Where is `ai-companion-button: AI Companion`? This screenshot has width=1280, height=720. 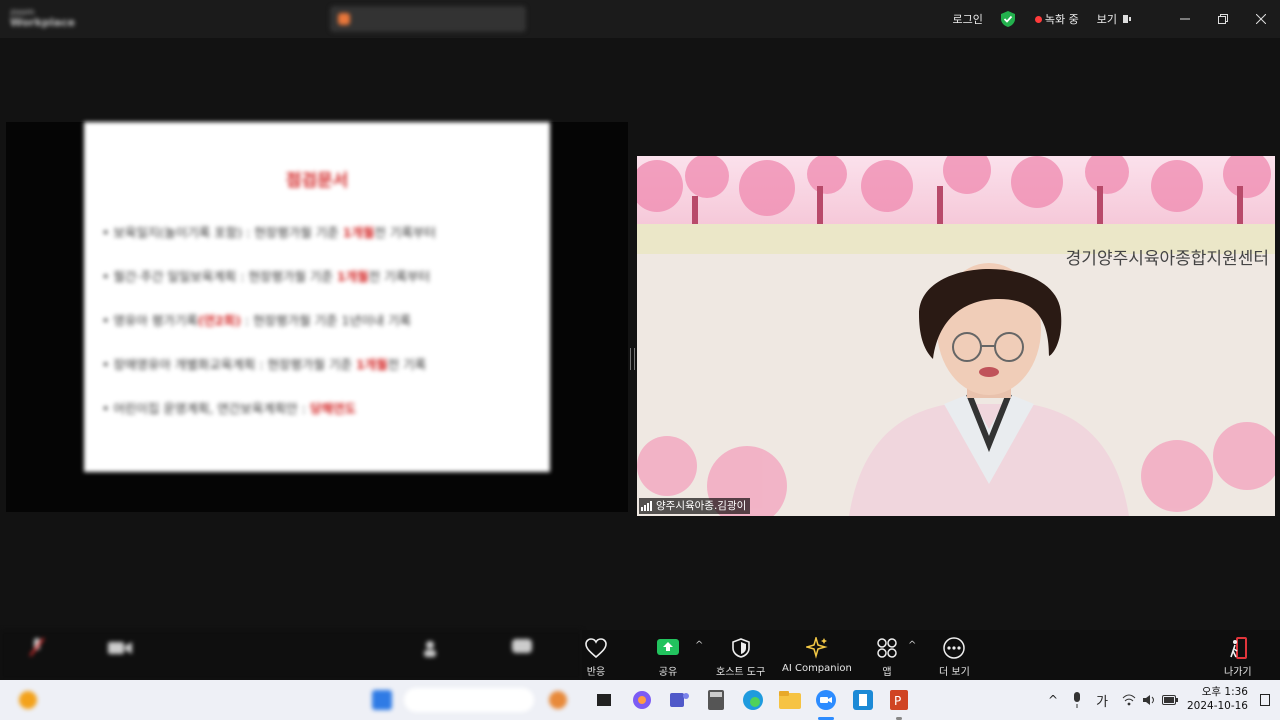 ai-companion-button: AI Companion is located at coordinates (817, 655).